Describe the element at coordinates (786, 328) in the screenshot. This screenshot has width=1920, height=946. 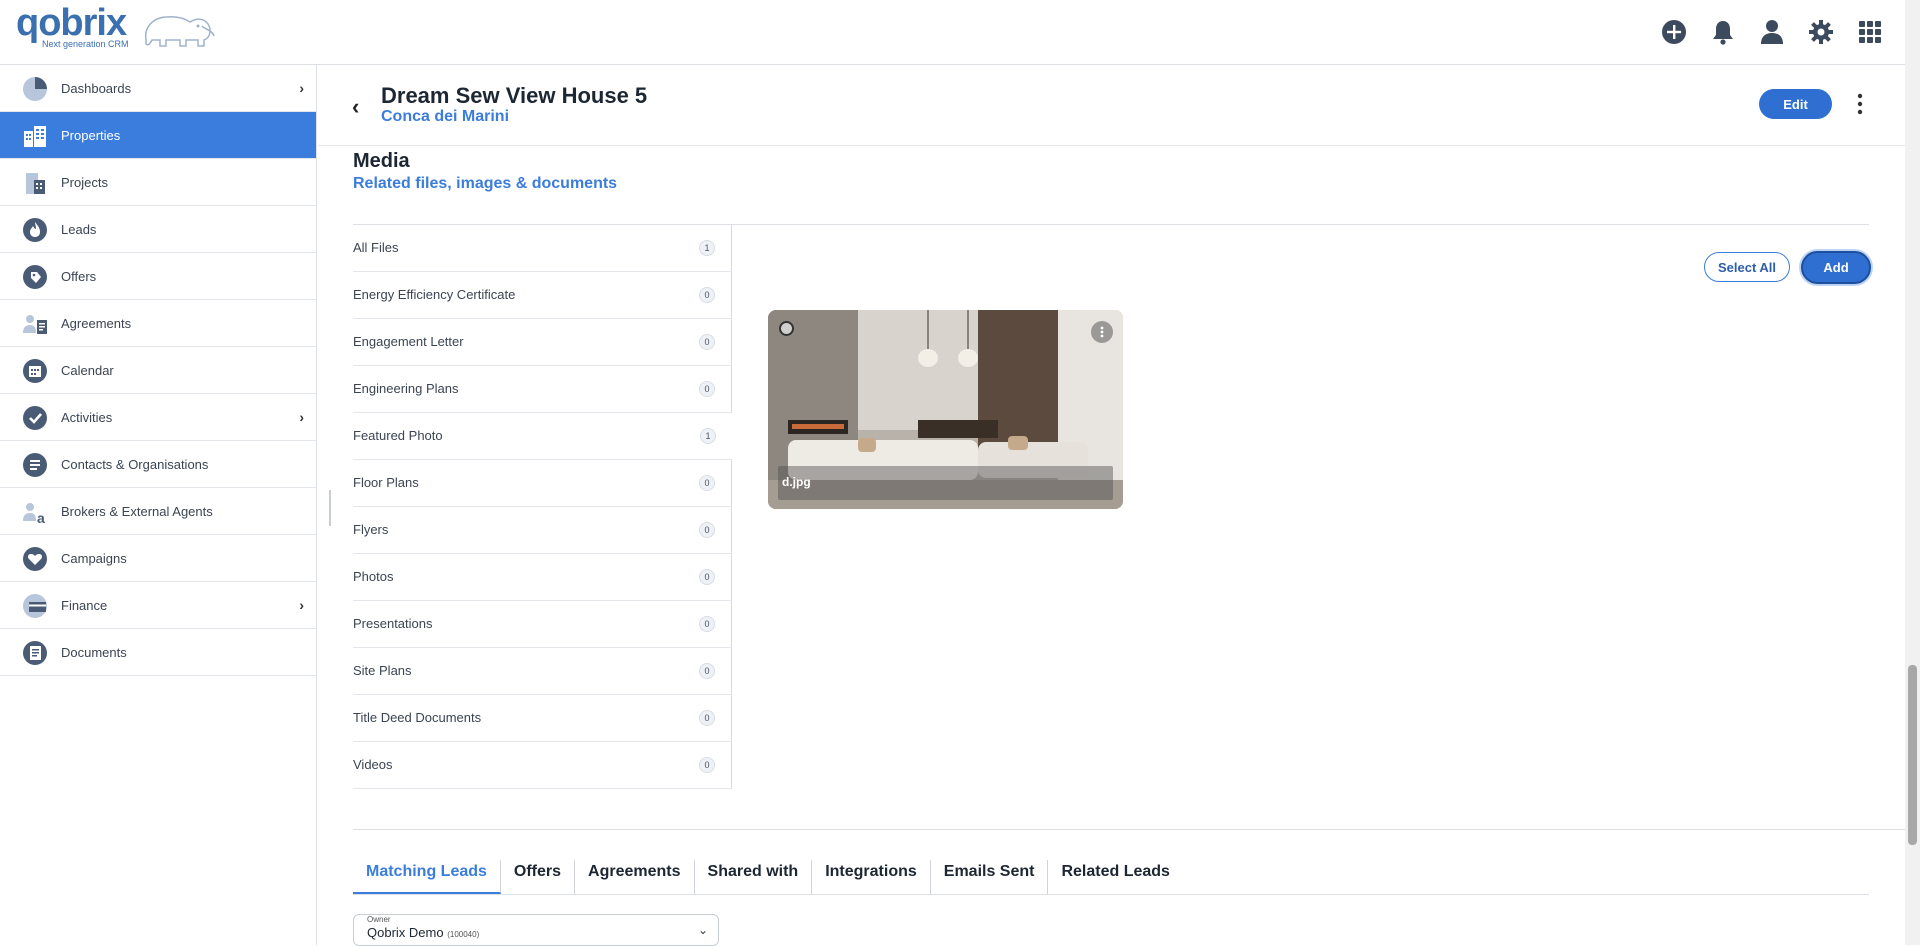
I see `select-radio` at that location.